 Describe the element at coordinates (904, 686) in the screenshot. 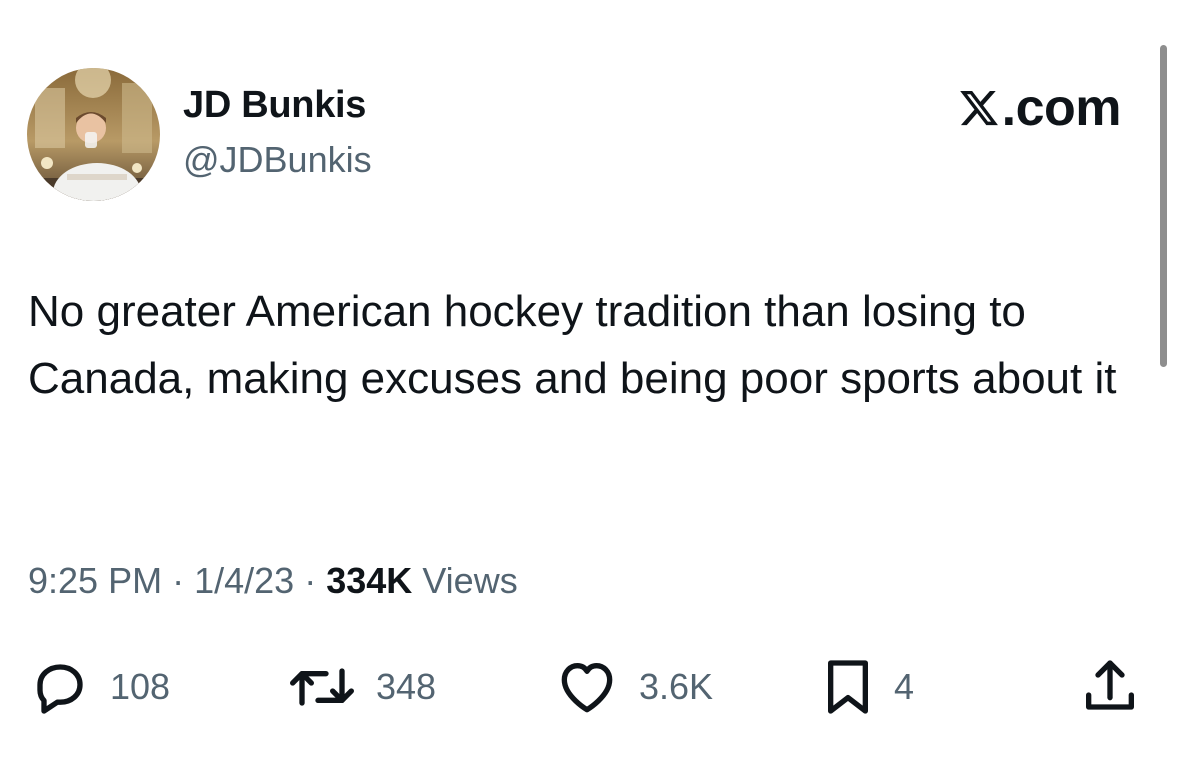

I see `bookmark-count: 4` at that location.